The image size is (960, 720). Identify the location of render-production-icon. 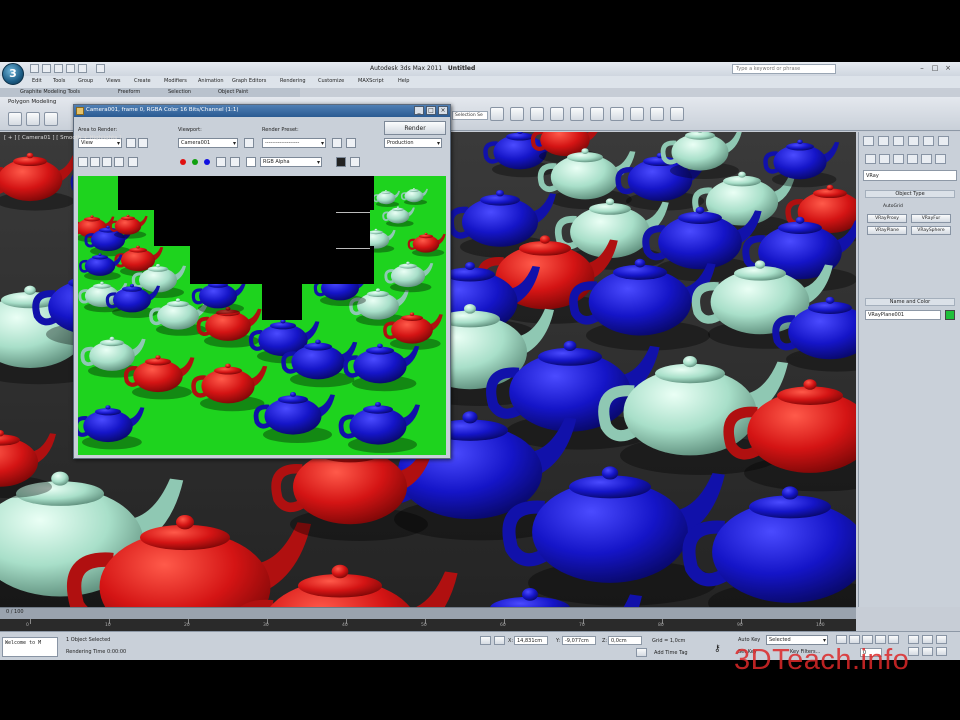
(617, 114).